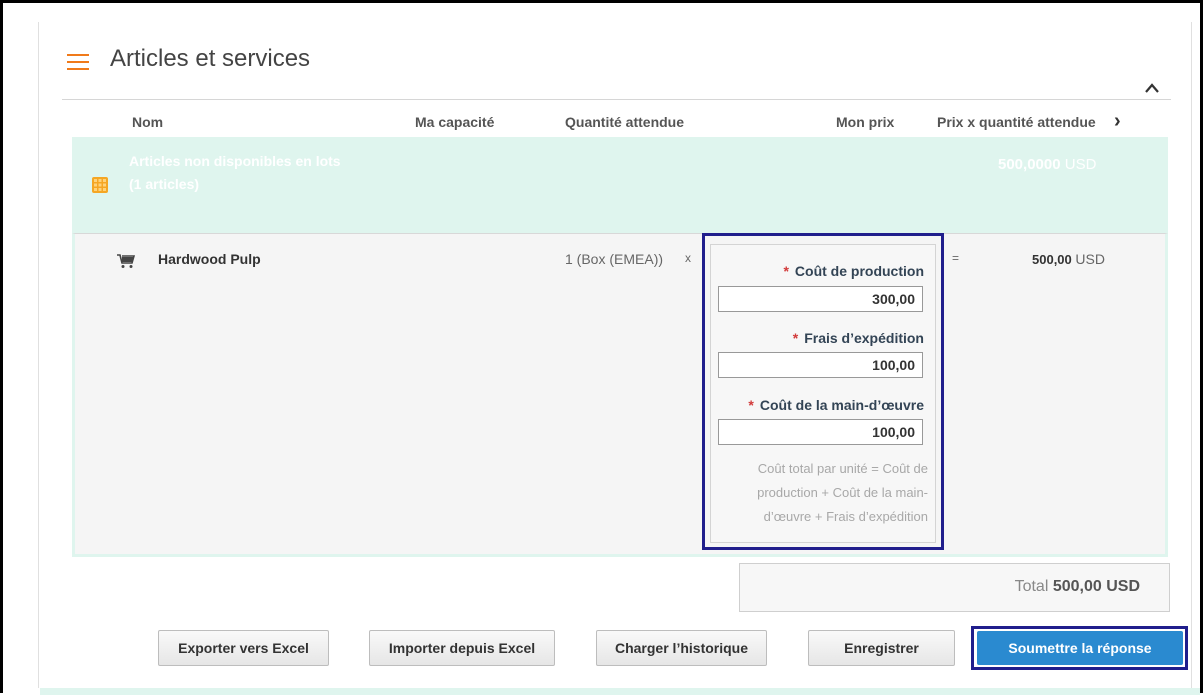  I want to click on chevron-right-icon: ›, so click(1117, 121).